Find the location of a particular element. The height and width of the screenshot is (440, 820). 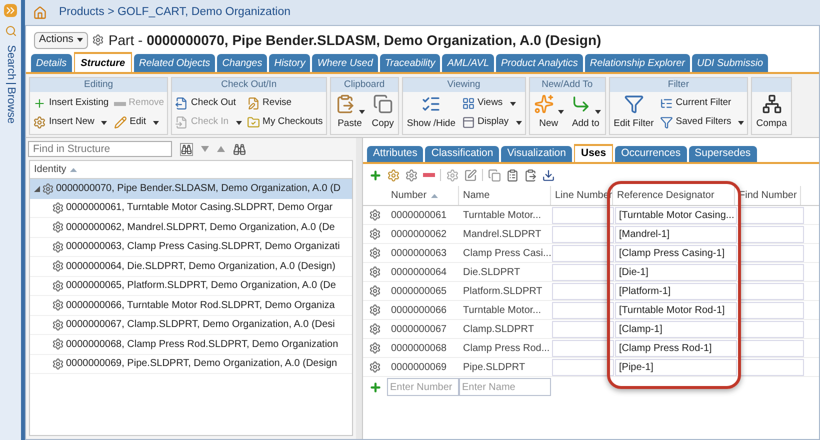

column-header: Identity is located at coordinates (50, 169).